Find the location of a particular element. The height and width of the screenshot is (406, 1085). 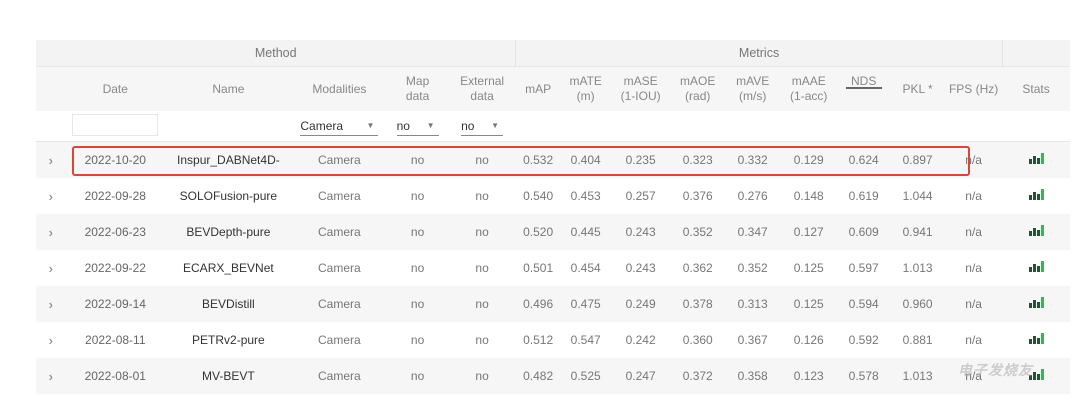

cell-mAP: 0.540 is located at coordinates (538, 196).